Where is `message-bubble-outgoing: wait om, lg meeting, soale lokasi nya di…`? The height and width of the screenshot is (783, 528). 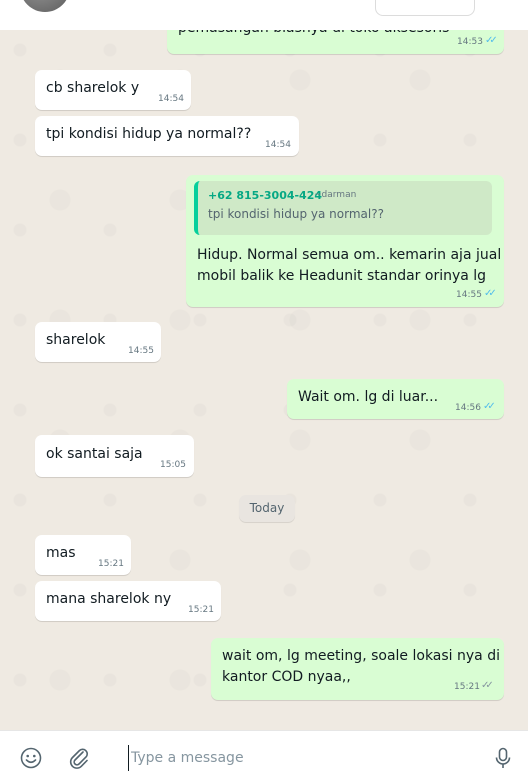
message-bubble-outgoing: wait om, lg meeting, soale lokasi nya di… is located at coordinates (357, 669).